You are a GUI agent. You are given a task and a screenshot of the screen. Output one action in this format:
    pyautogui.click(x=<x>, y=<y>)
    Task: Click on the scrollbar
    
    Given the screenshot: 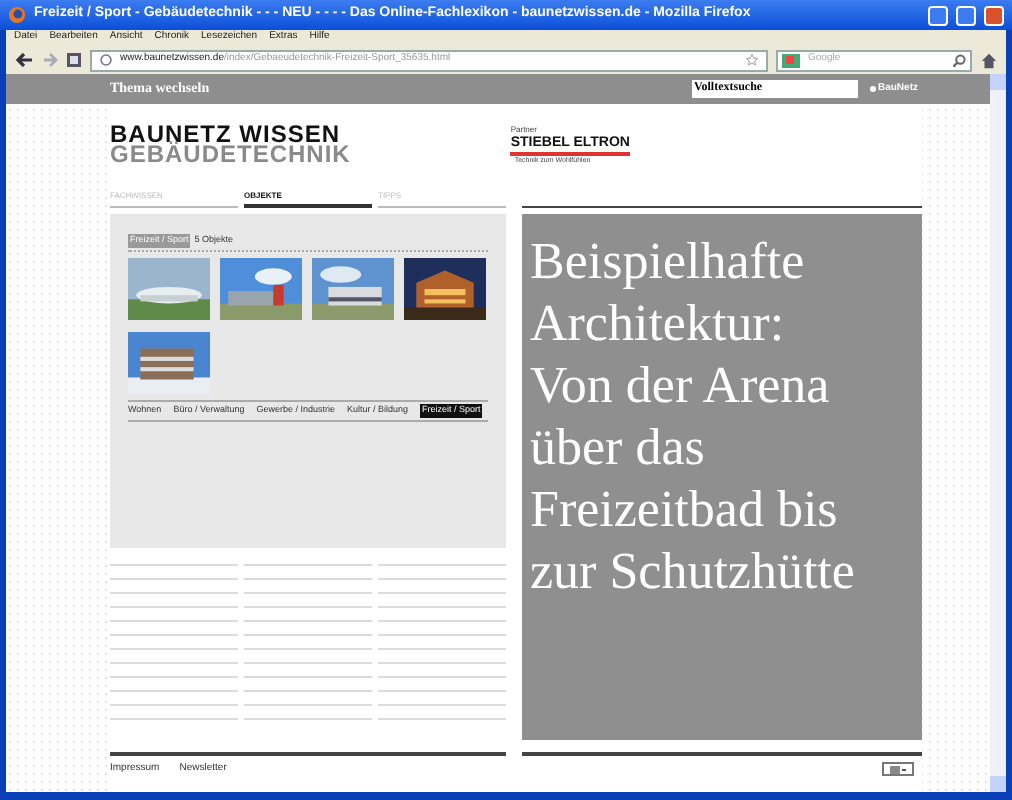 What is the action you would take?
    pyautogui.click(x=998, y=433)
    